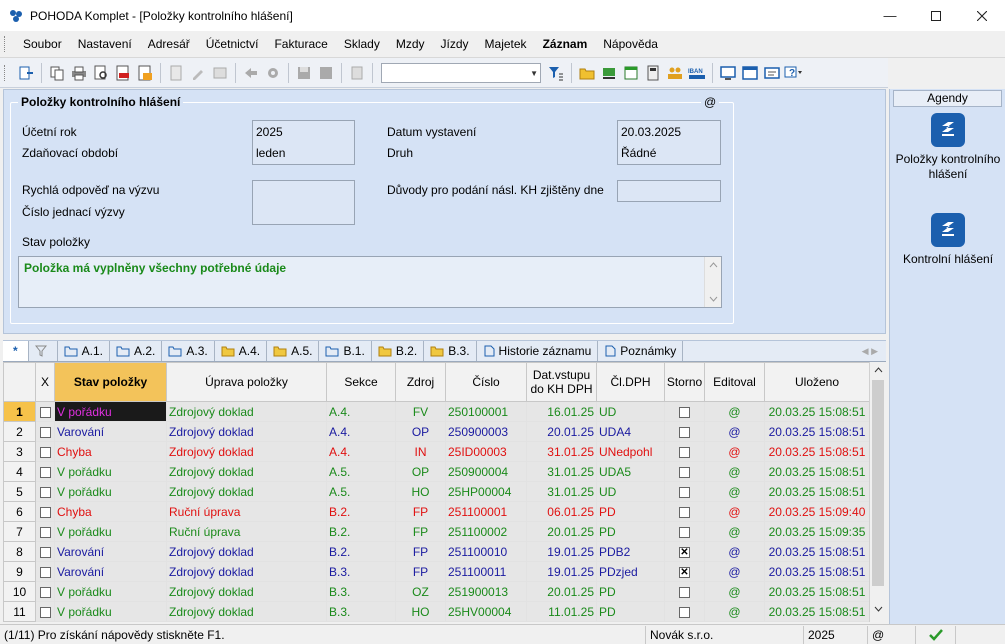 This screenshot has width=1005, height=644. What do you see at coordinates (123, 73) in the screenshot?
I see `pdf-icon` at bounding box center [123, 73].